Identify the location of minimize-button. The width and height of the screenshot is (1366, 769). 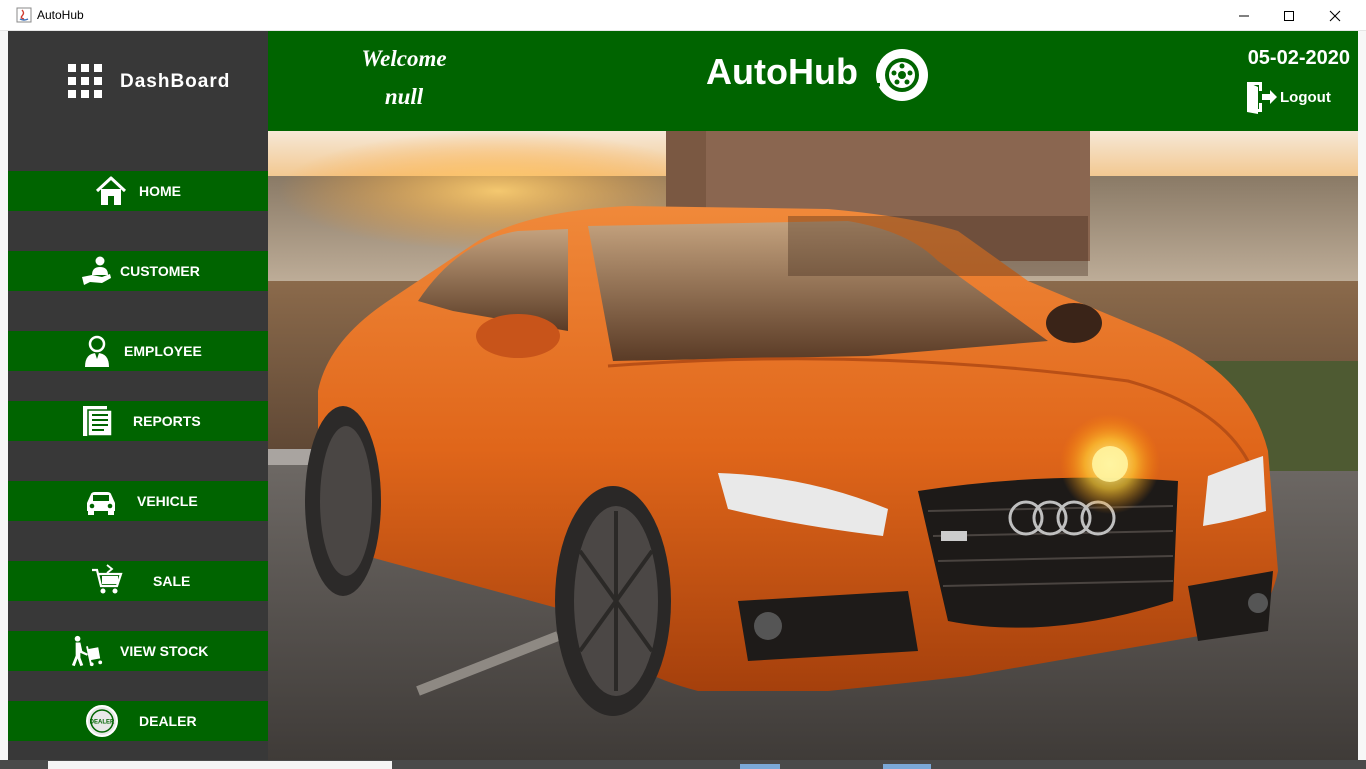
(1244, 15).